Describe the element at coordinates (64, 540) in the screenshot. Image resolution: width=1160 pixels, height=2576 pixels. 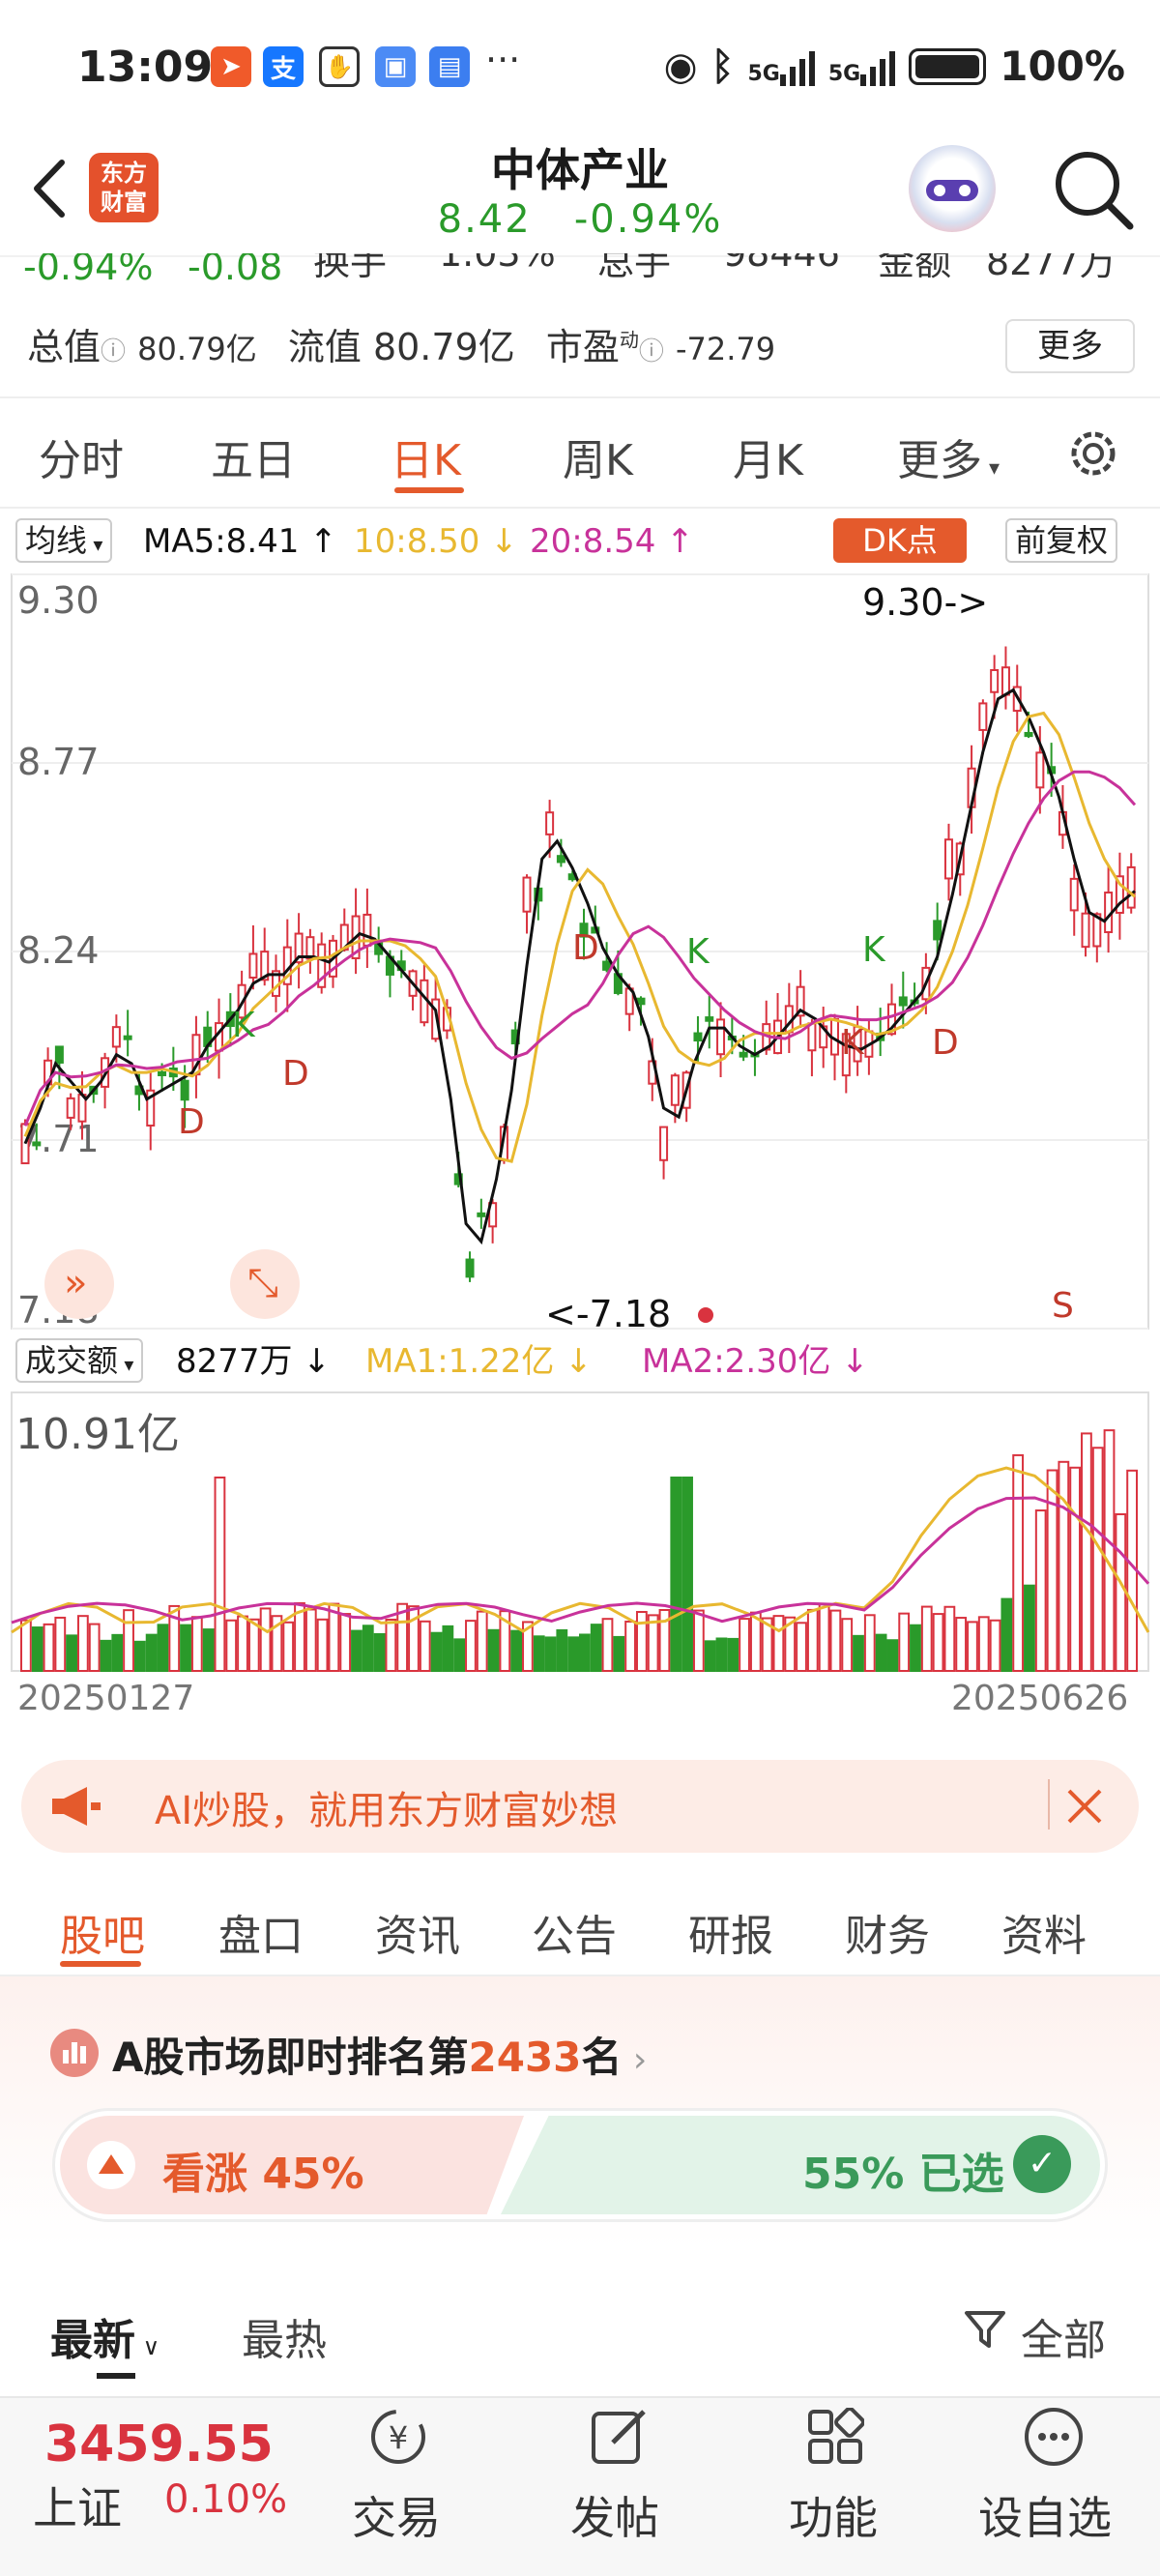
I see `ma-select: 均线 ▾` at that location.